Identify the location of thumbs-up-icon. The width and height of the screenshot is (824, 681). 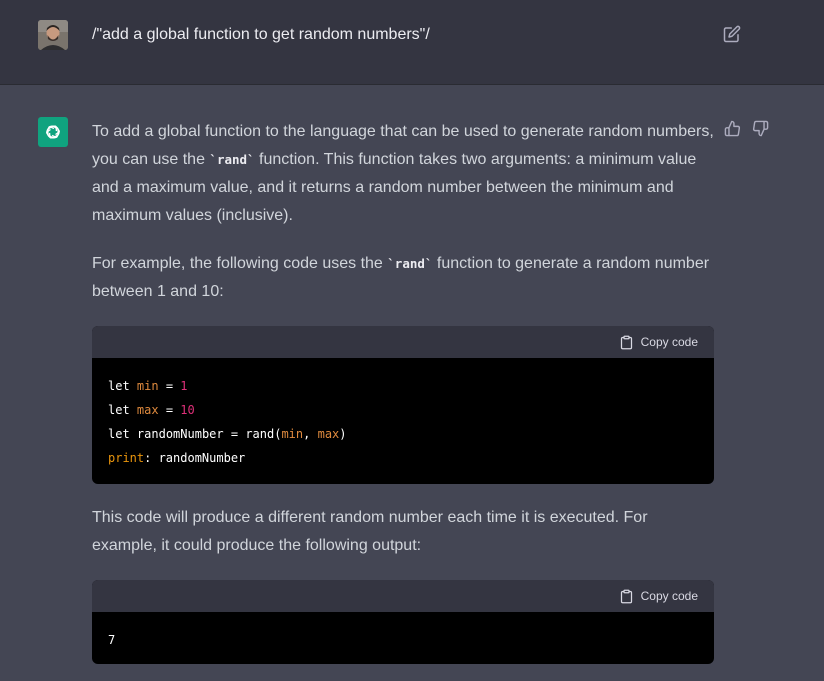
(732, 128).